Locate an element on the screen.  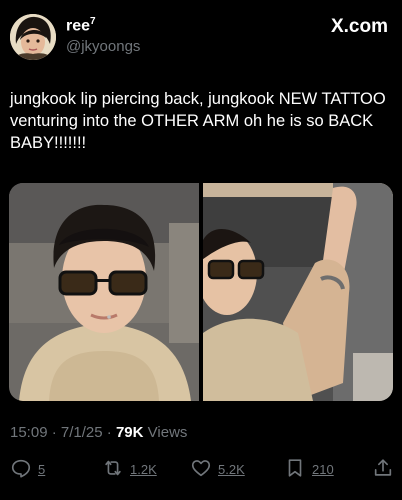
bookmark-count: 210 is located at coordinates (323, 469).